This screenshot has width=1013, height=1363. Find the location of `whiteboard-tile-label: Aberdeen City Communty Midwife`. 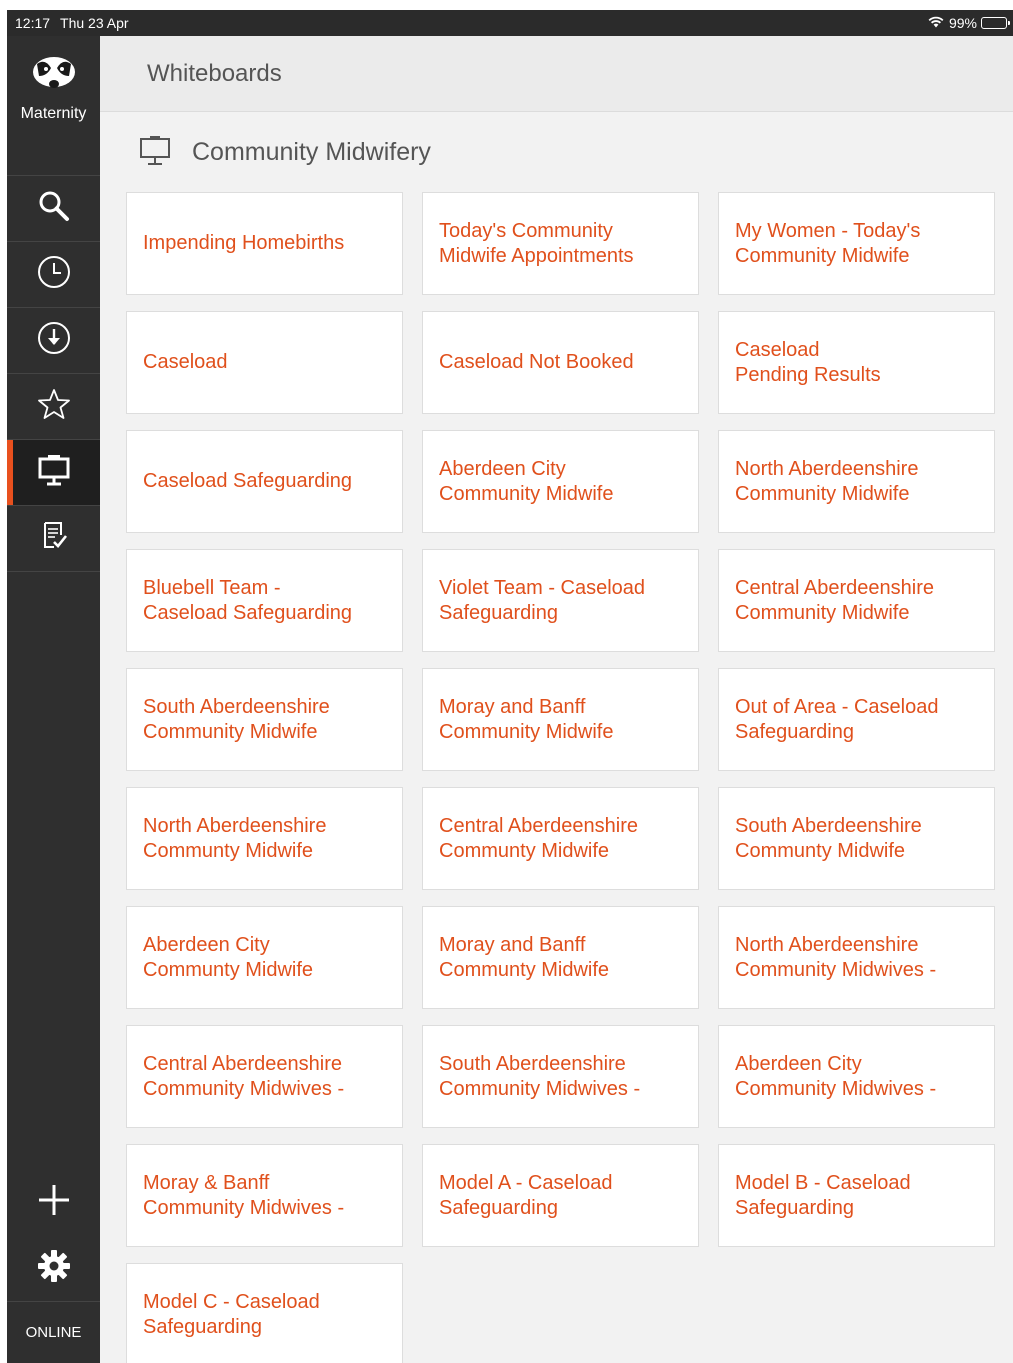

whiteboard-tile-label: Aberdeen City Communty Midwife is located at coordinates (228, 957).